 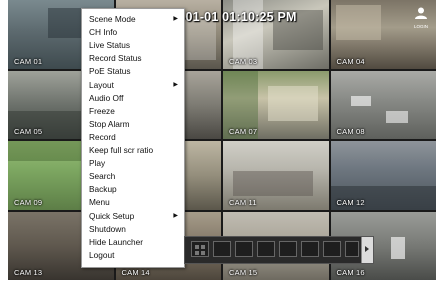 I want to click on login-label: LOGIN, so click(x=420, y=26).